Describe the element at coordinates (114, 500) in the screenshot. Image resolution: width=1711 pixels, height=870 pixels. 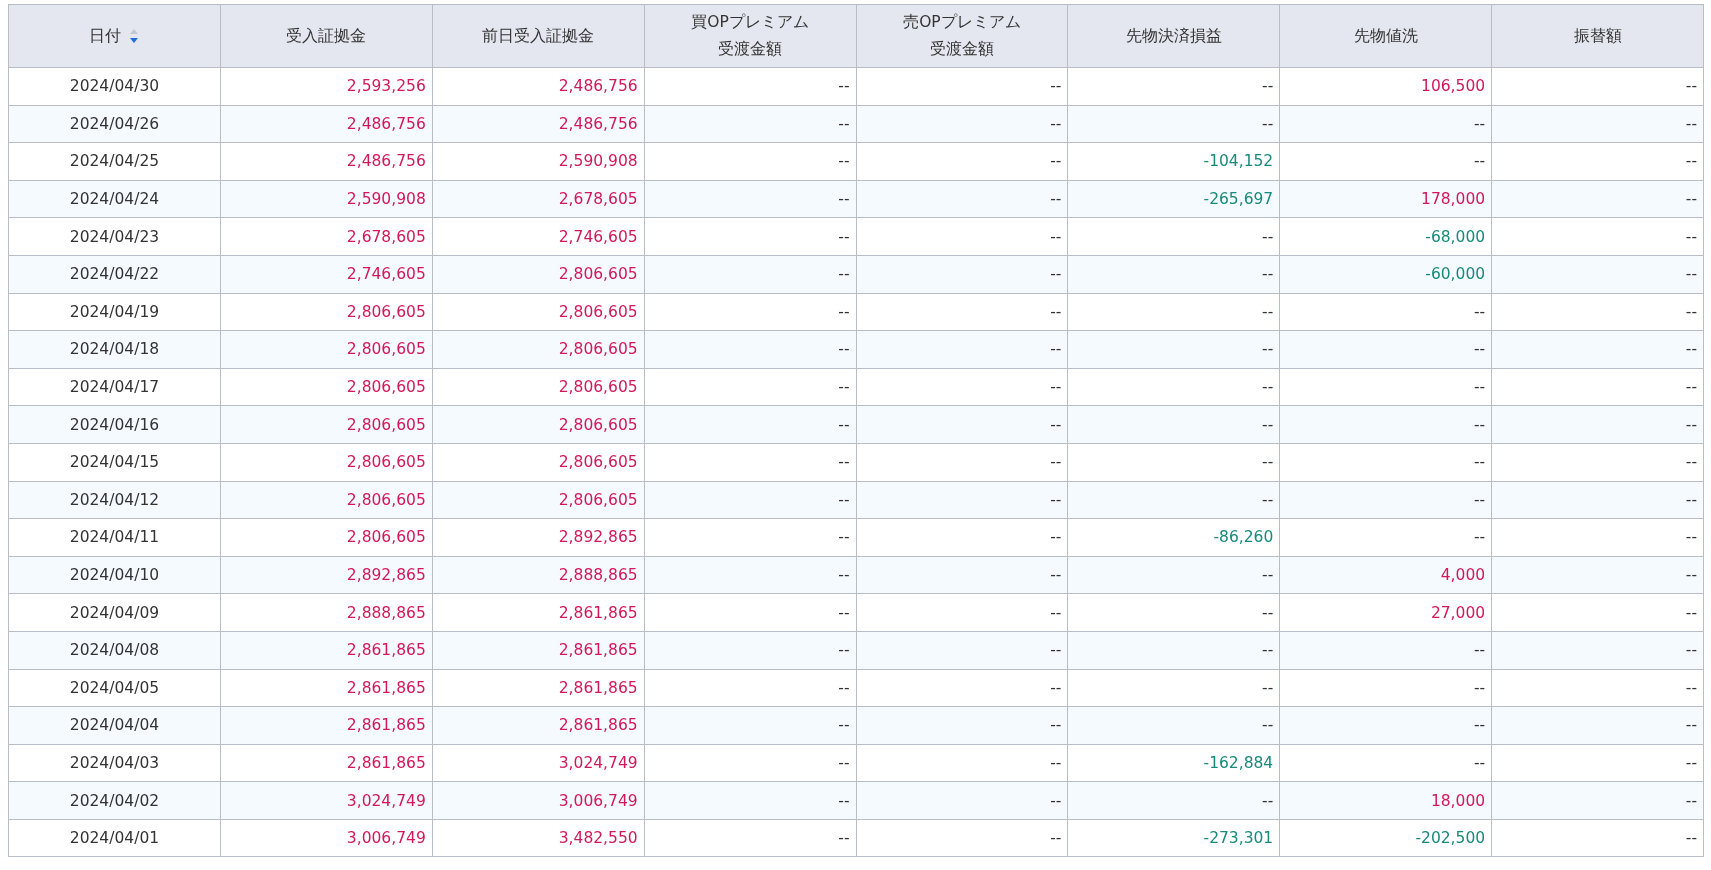
I see `date-cell: 2024/04/12` at that location.